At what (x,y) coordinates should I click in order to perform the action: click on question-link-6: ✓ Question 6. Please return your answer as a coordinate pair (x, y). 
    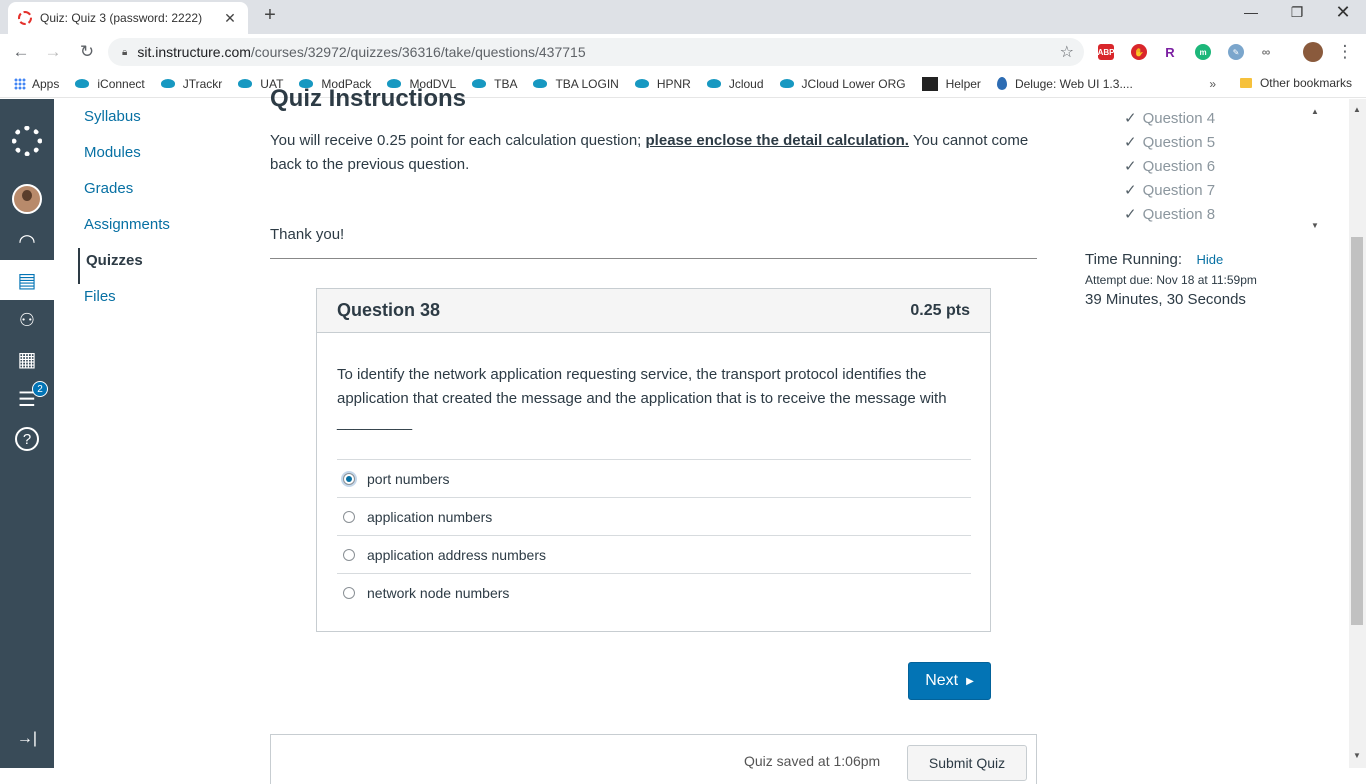
    Looking at the image, I should click on (1169, 166).